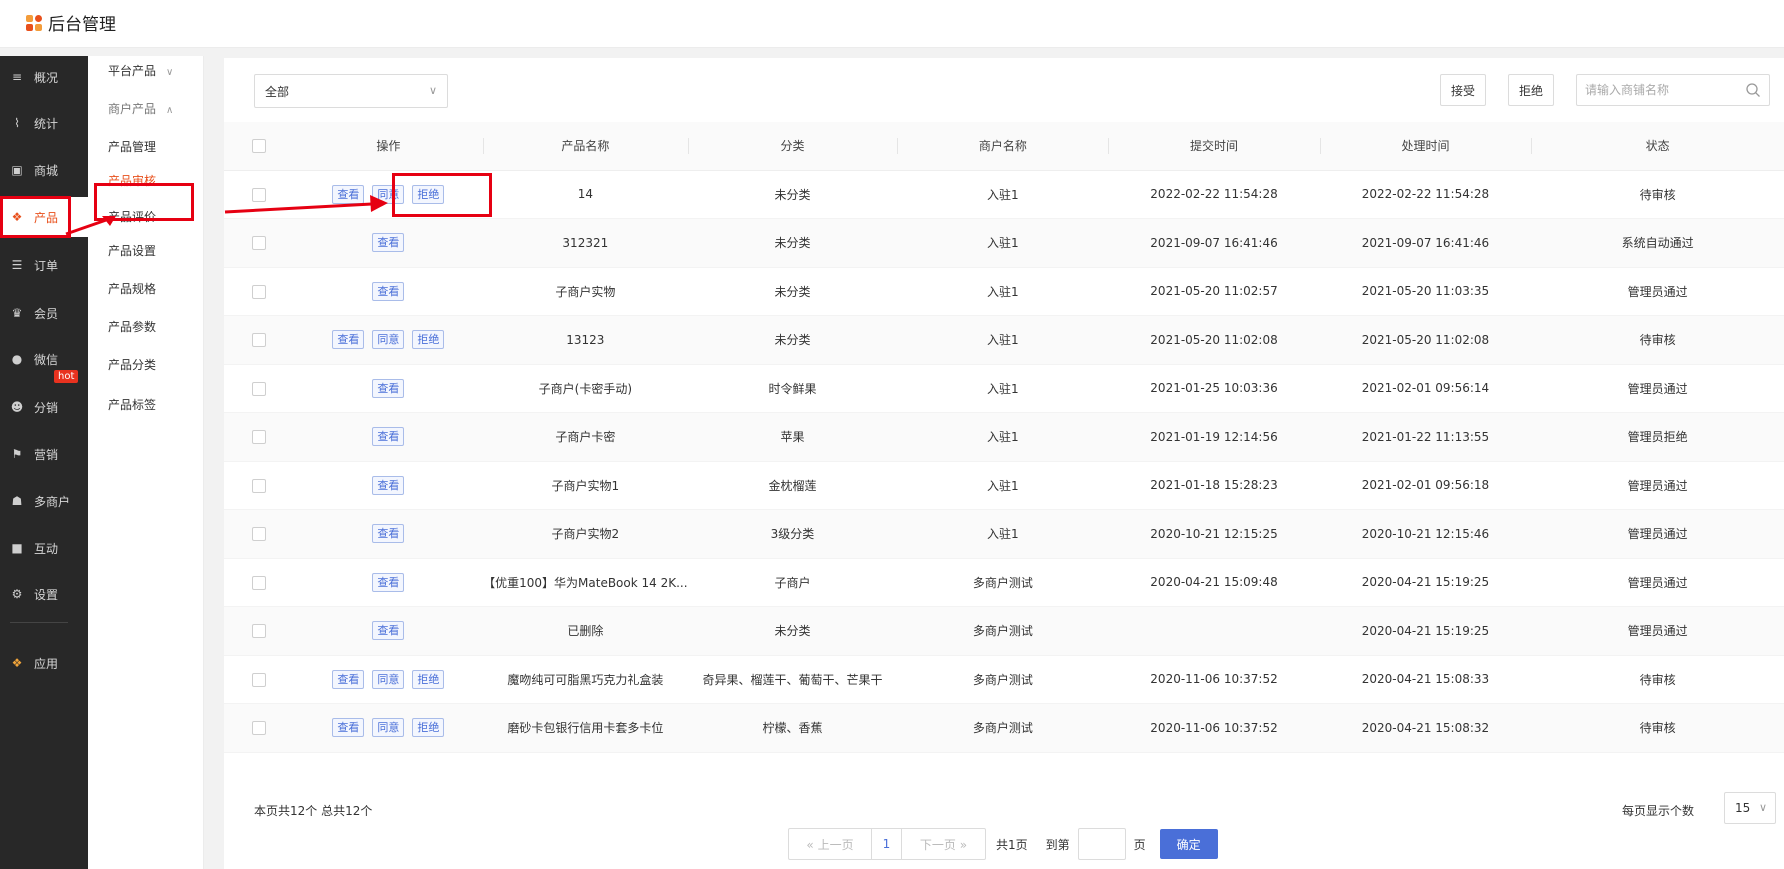 The width and height of the screenshot is (1784, 869). Describe the element at coordinates (132, 180) in the screenshot. I see `subnav-item-product-review: 产品审核` at that location.